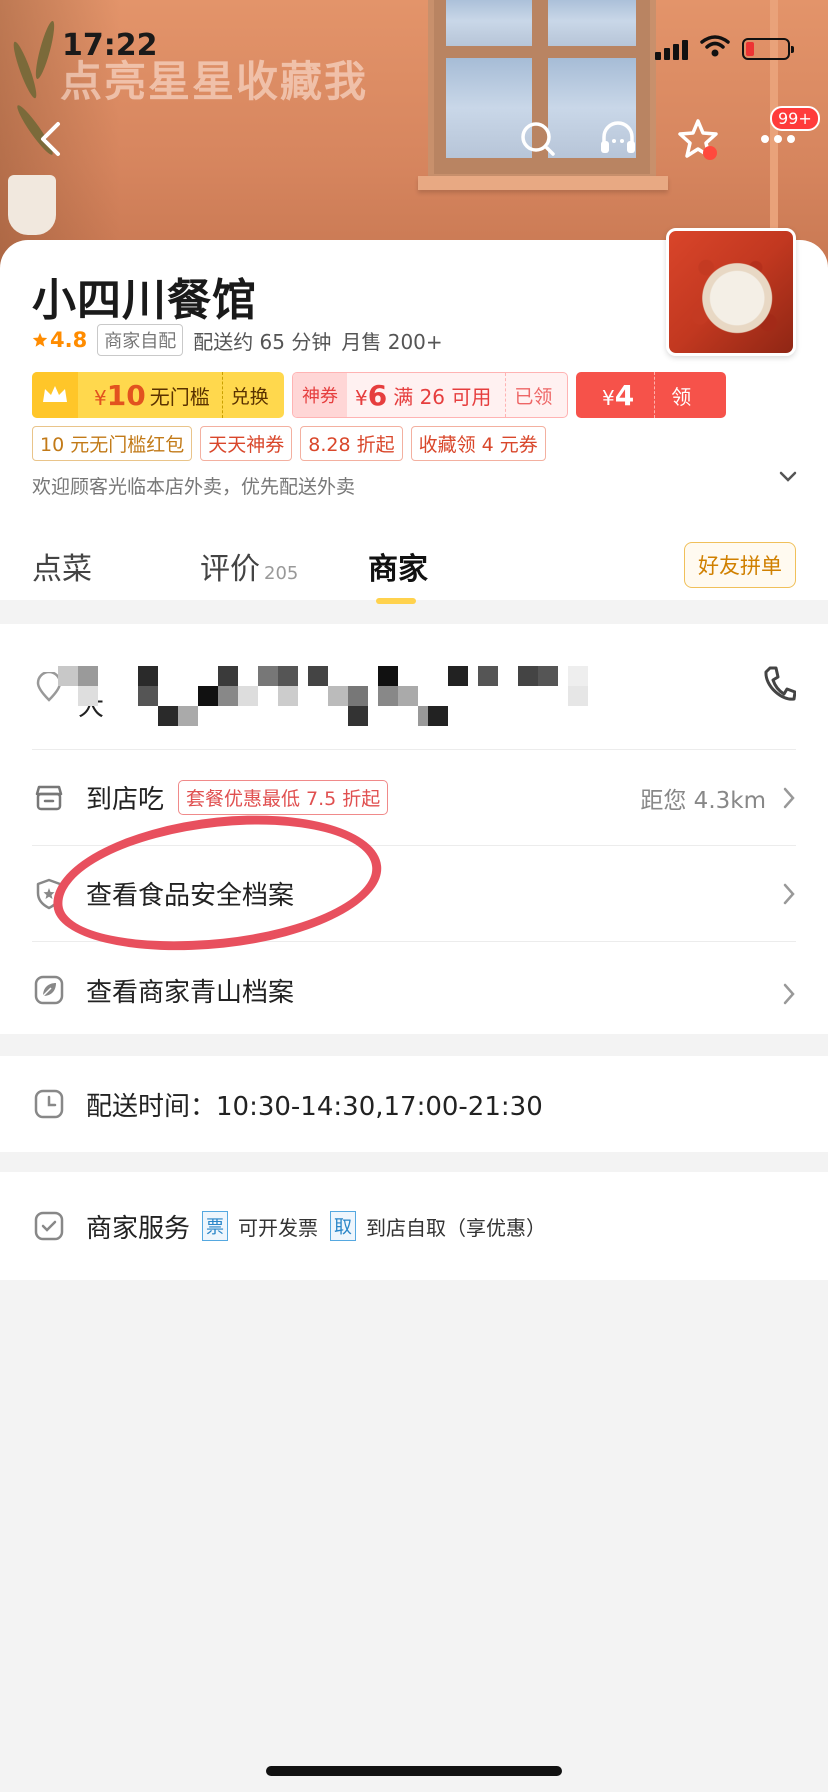 The image size is (828, 1792). I want to click on promo-tag: 8.28 折起, so click(351, 443).